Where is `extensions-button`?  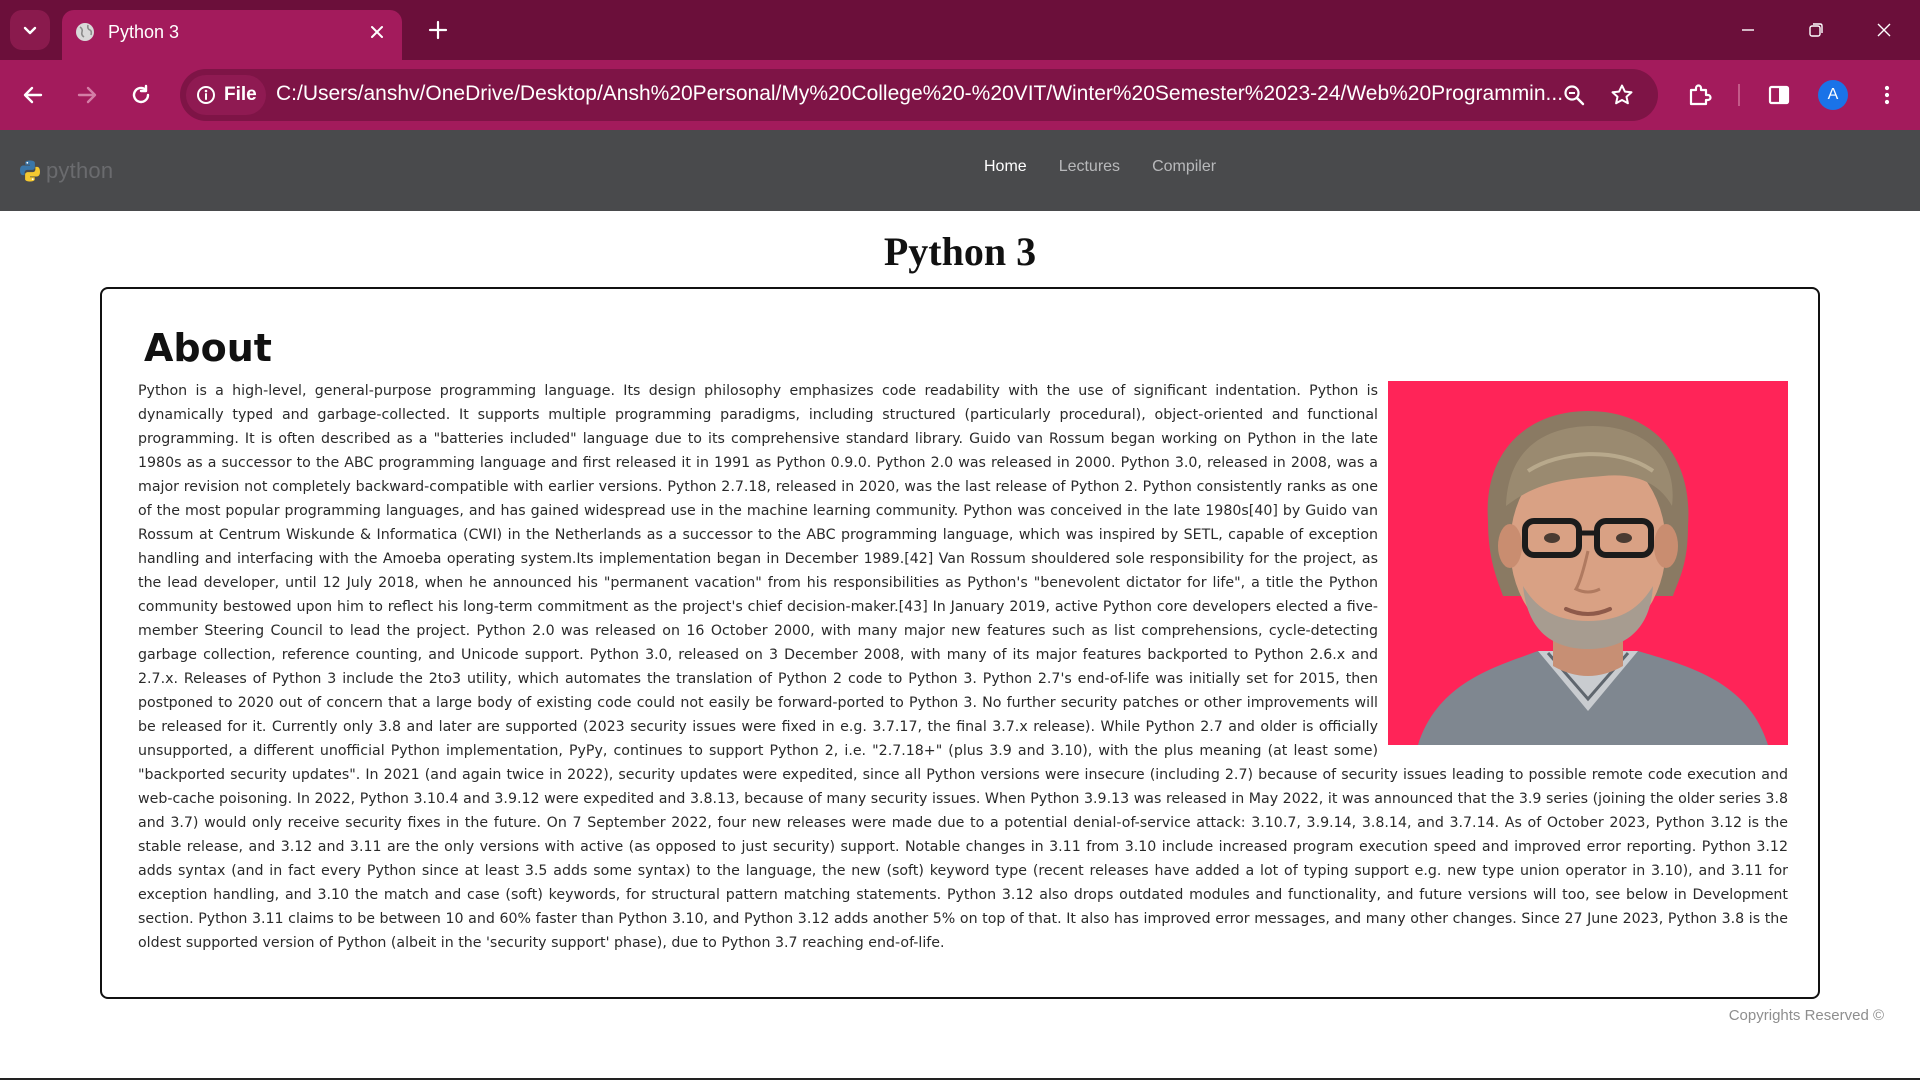 extensions-button is located at coordinates (1699, 95).